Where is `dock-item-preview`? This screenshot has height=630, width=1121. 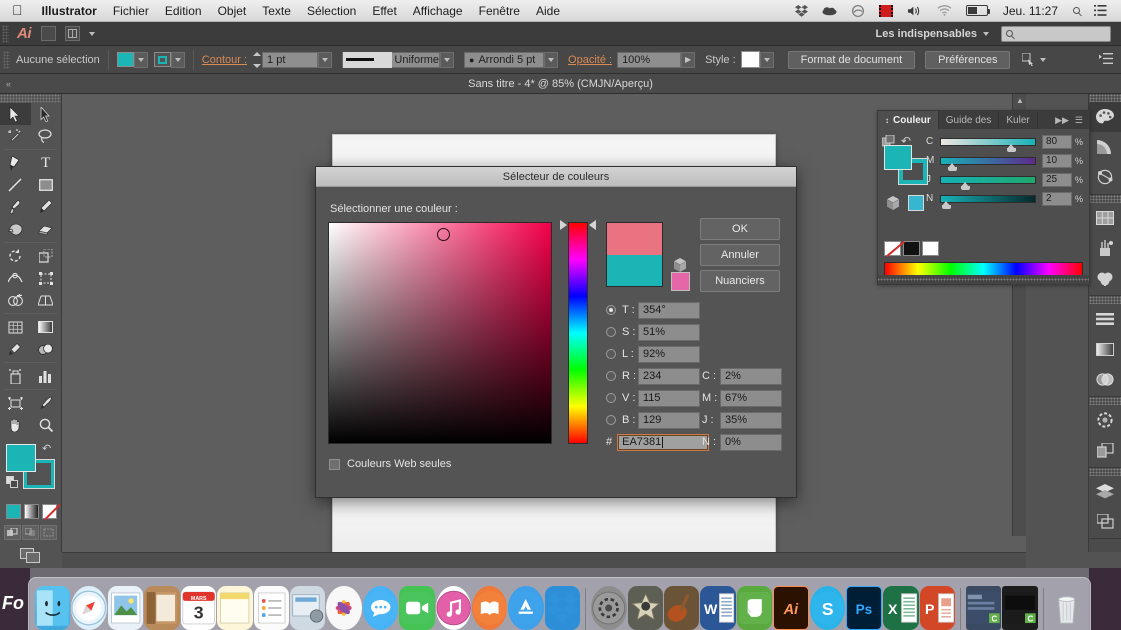 dock-item-preview is located at coordinates (125, 608).